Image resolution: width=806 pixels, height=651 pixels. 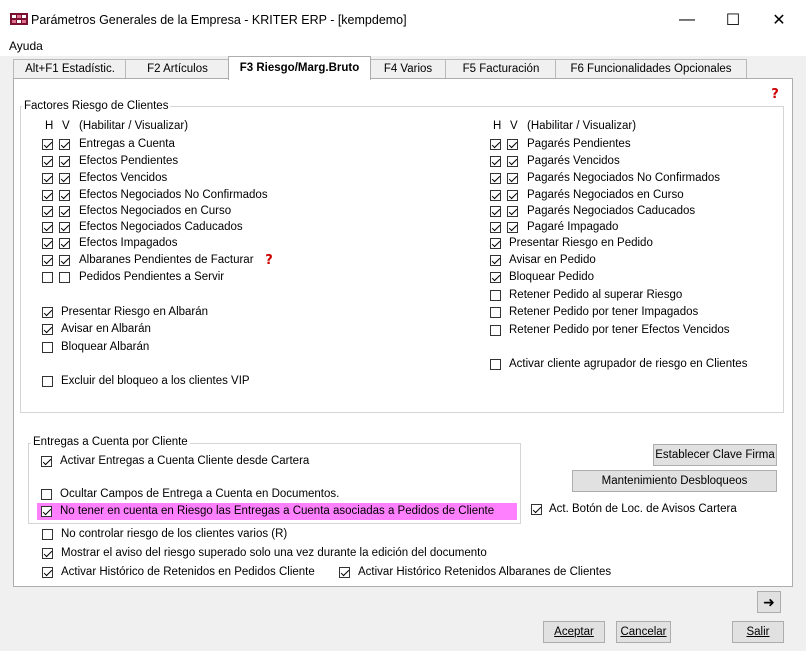 I want to click on help-icon: ?, so click(x=775, y=93).